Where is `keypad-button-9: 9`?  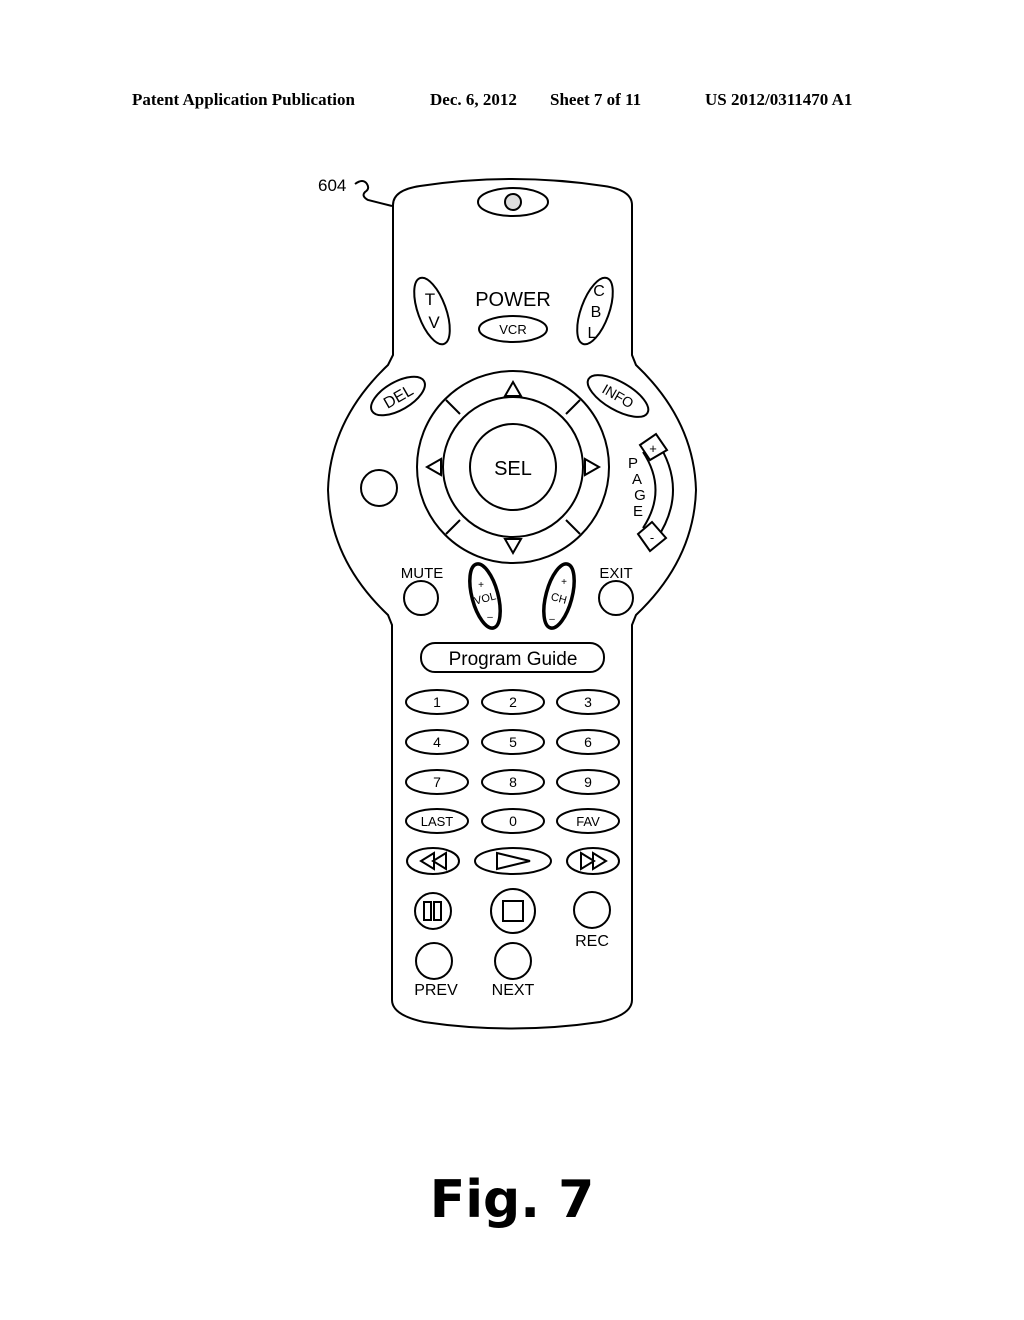 keypad-button-9: 9 is located at coordinates (588, 782).